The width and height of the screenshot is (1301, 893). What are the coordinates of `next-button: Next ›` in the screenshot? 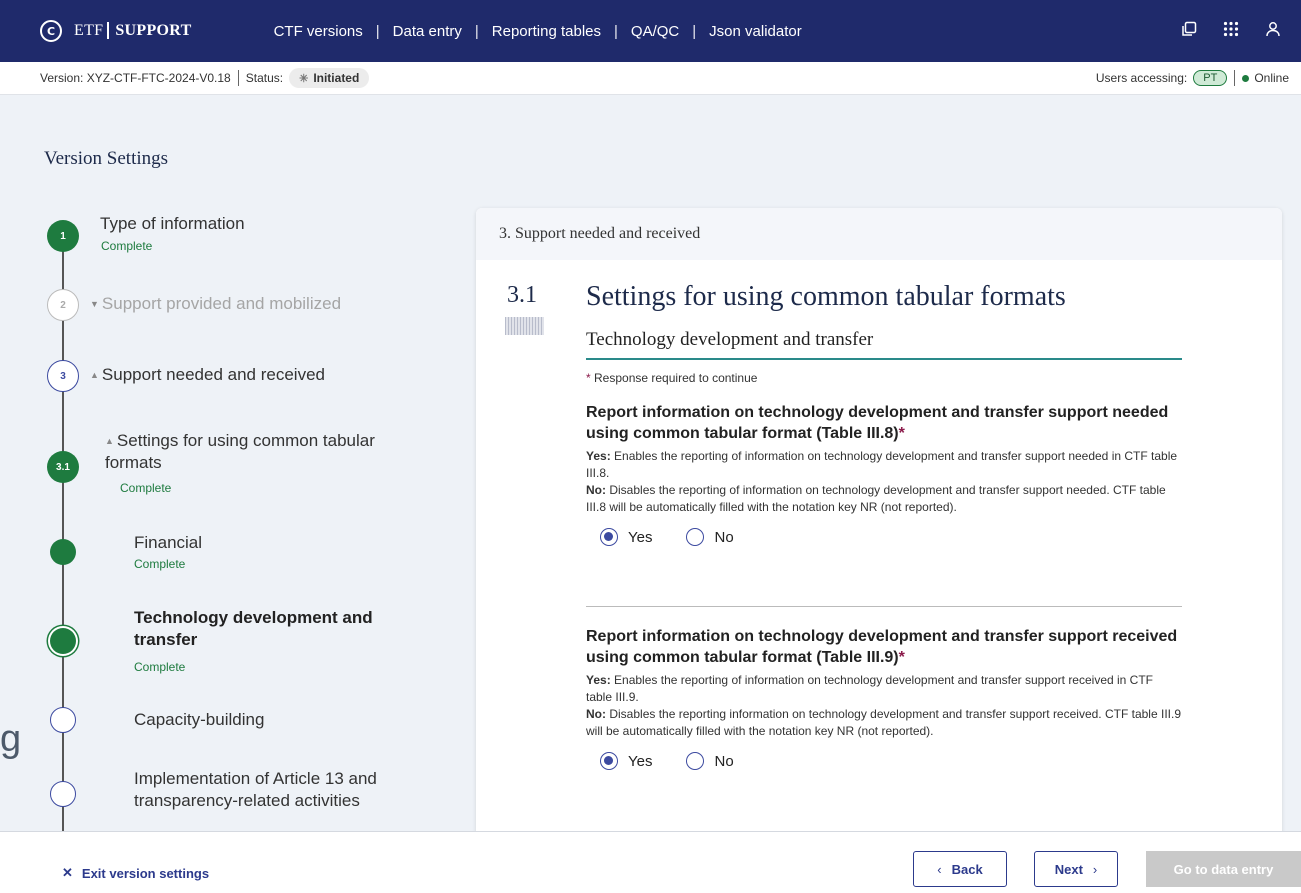 It's located at (1076, 869).